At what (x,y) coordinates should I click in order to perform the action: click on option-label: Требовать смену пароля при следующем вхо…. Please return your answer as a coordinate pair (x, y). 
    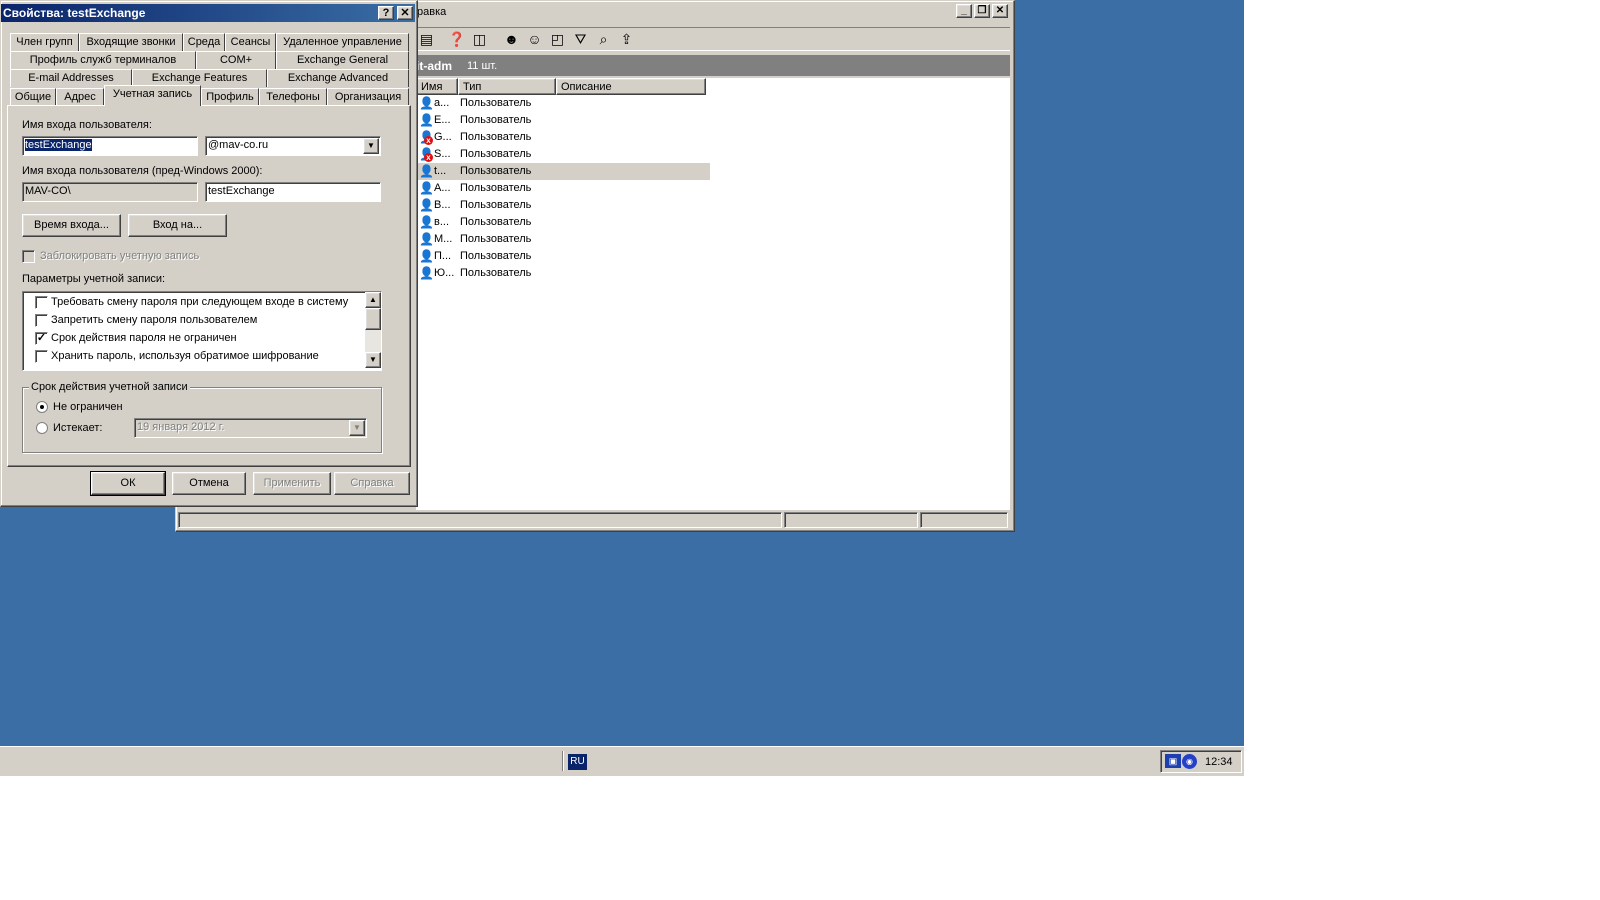
    Looking at the image, I should click on (200, 302).